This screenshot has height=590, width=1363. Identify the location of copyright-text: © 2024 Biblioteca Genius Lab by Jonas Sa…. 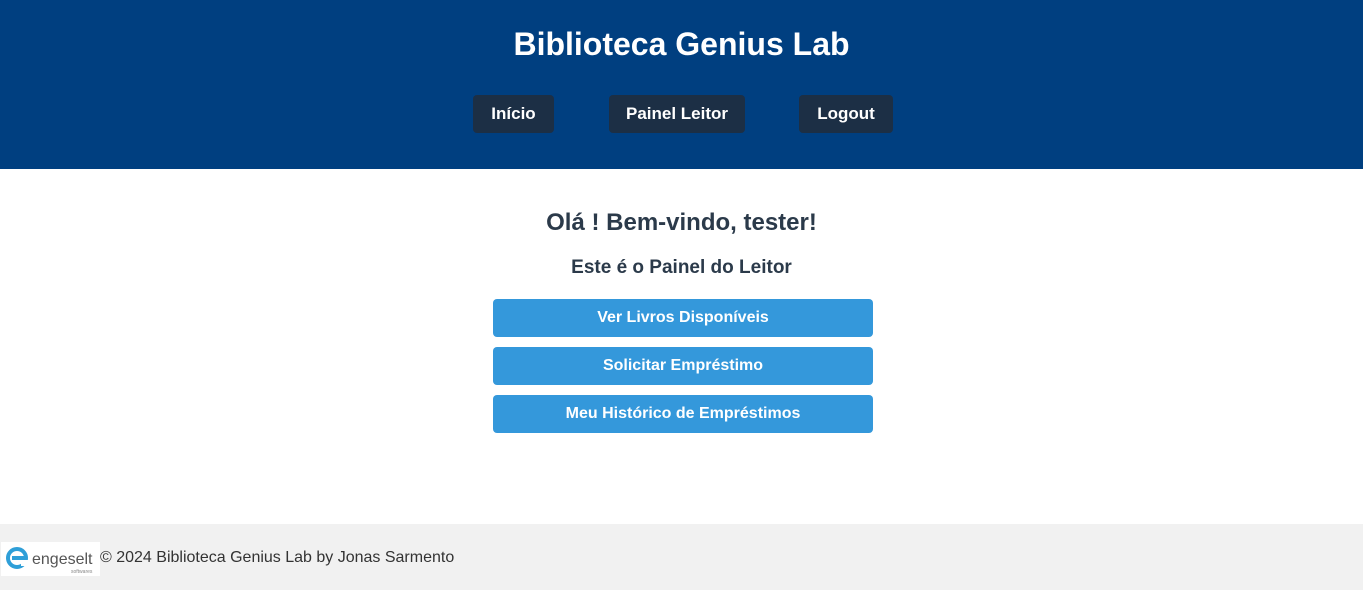
(277, 557).